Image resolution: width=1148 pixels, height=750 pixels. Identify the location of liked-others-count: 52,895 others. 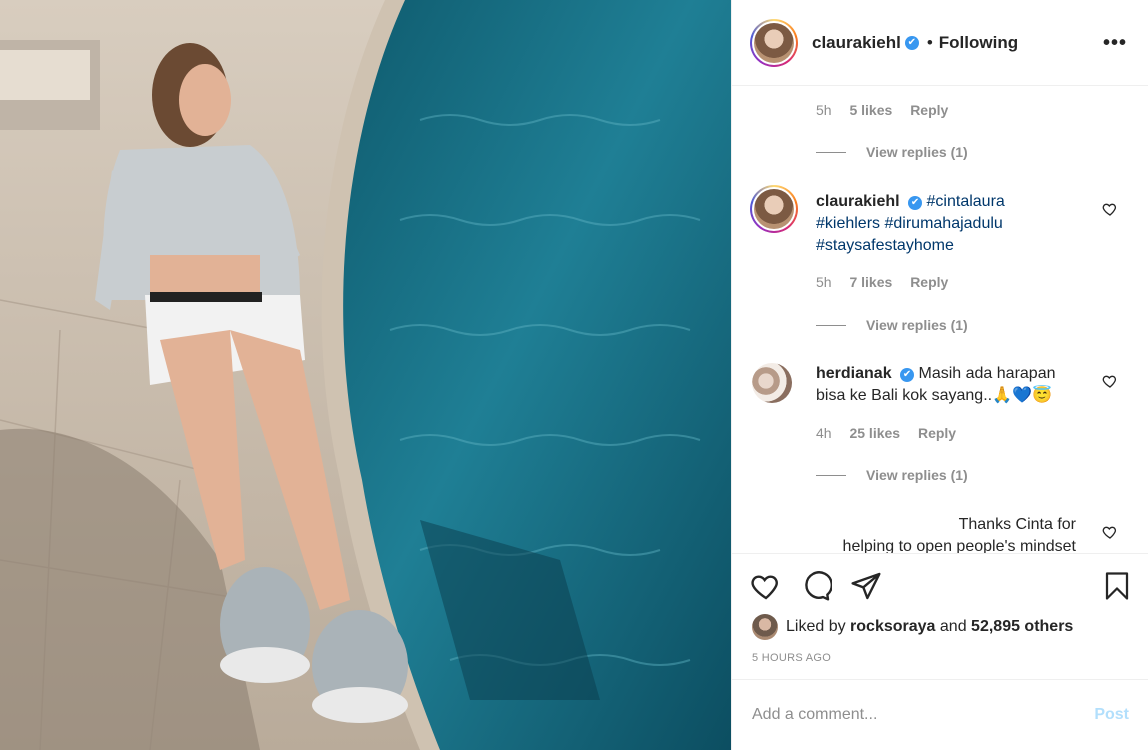
(1022, 627).